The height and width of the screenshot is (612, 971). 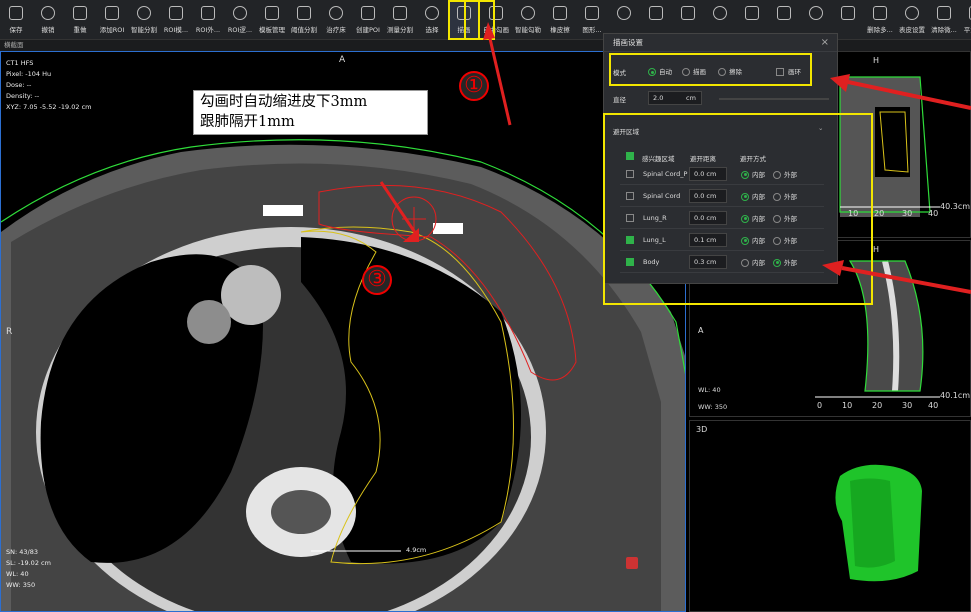 I want to click on toolbar-label: 治疗床, so click(x=336, y=30).